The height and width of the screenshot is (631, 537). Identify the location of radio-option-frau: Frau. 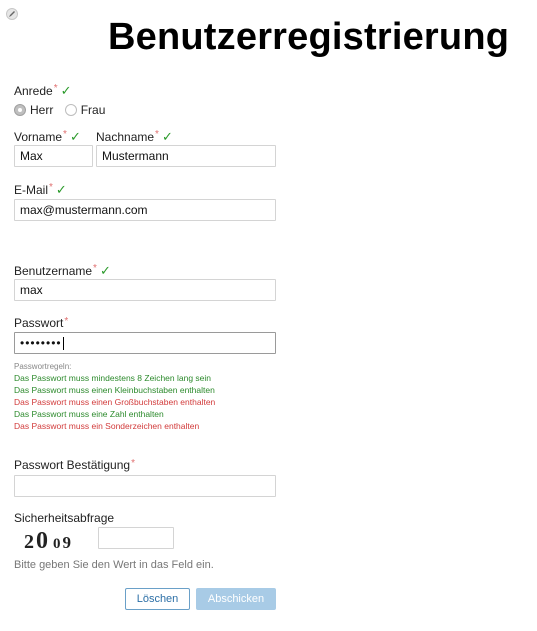
(84, 109).